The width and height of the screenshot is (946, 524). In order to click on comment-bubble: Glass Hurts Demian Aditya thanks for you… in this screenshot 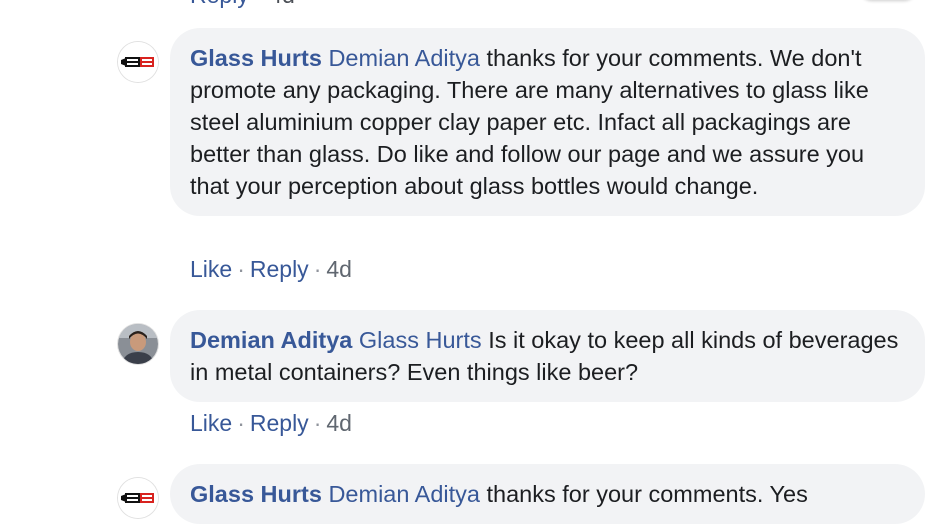, I will do `click(547, 494)`.